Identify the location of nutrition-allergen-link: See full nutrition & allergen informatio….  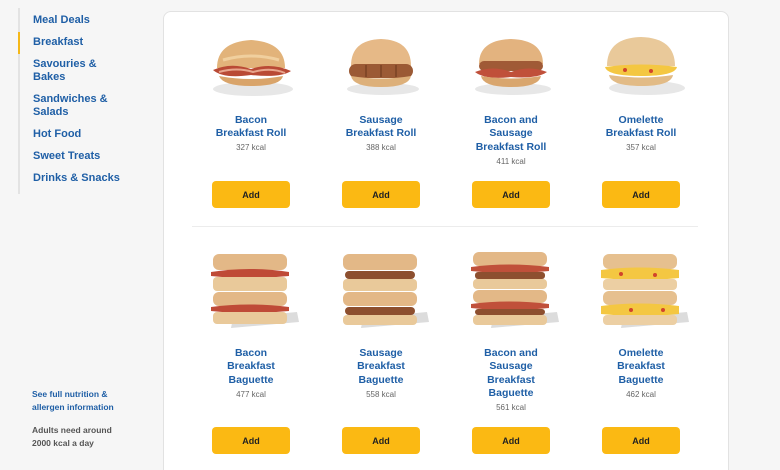
(87, 401).